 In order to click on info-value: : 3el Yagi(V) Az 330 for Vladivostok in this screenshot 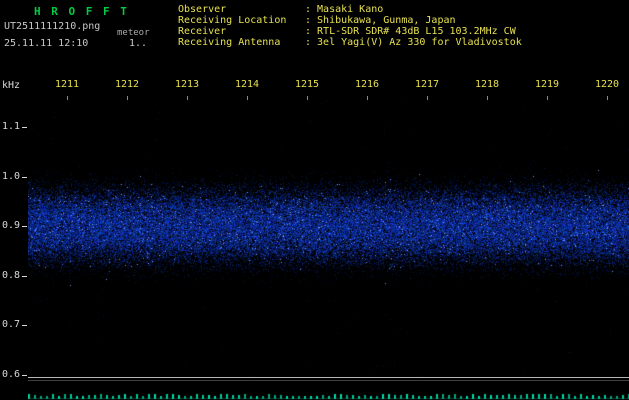, I will do `click(413, 42)`.